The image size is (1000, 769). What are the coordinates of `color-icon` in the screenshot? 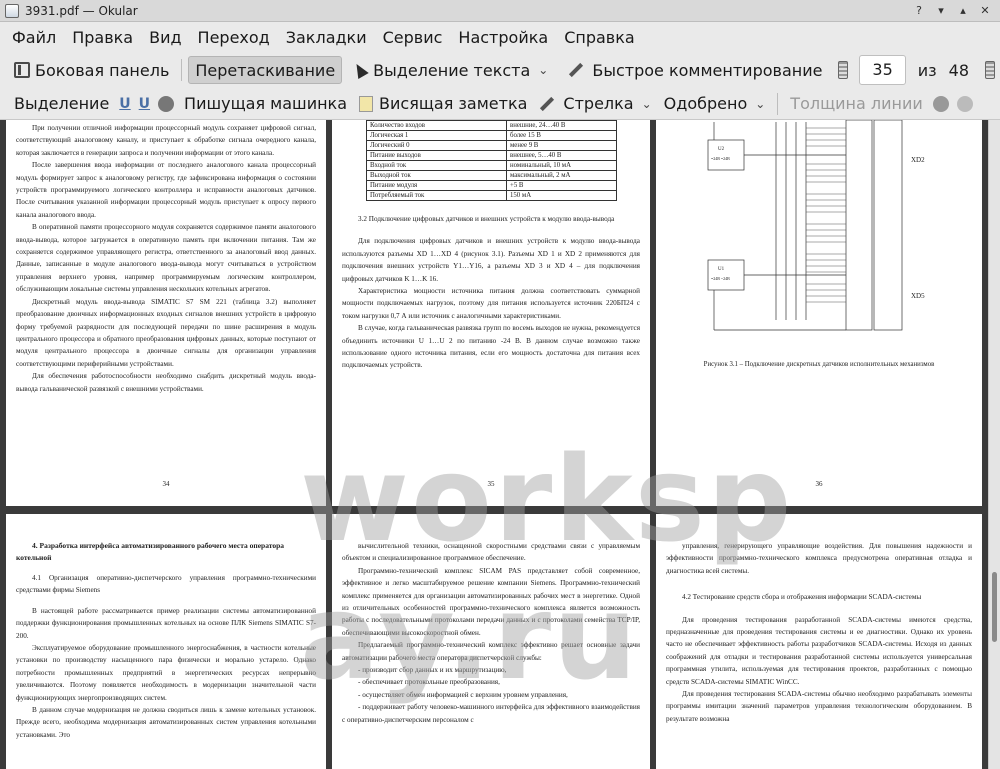 It's located at (940, 103).